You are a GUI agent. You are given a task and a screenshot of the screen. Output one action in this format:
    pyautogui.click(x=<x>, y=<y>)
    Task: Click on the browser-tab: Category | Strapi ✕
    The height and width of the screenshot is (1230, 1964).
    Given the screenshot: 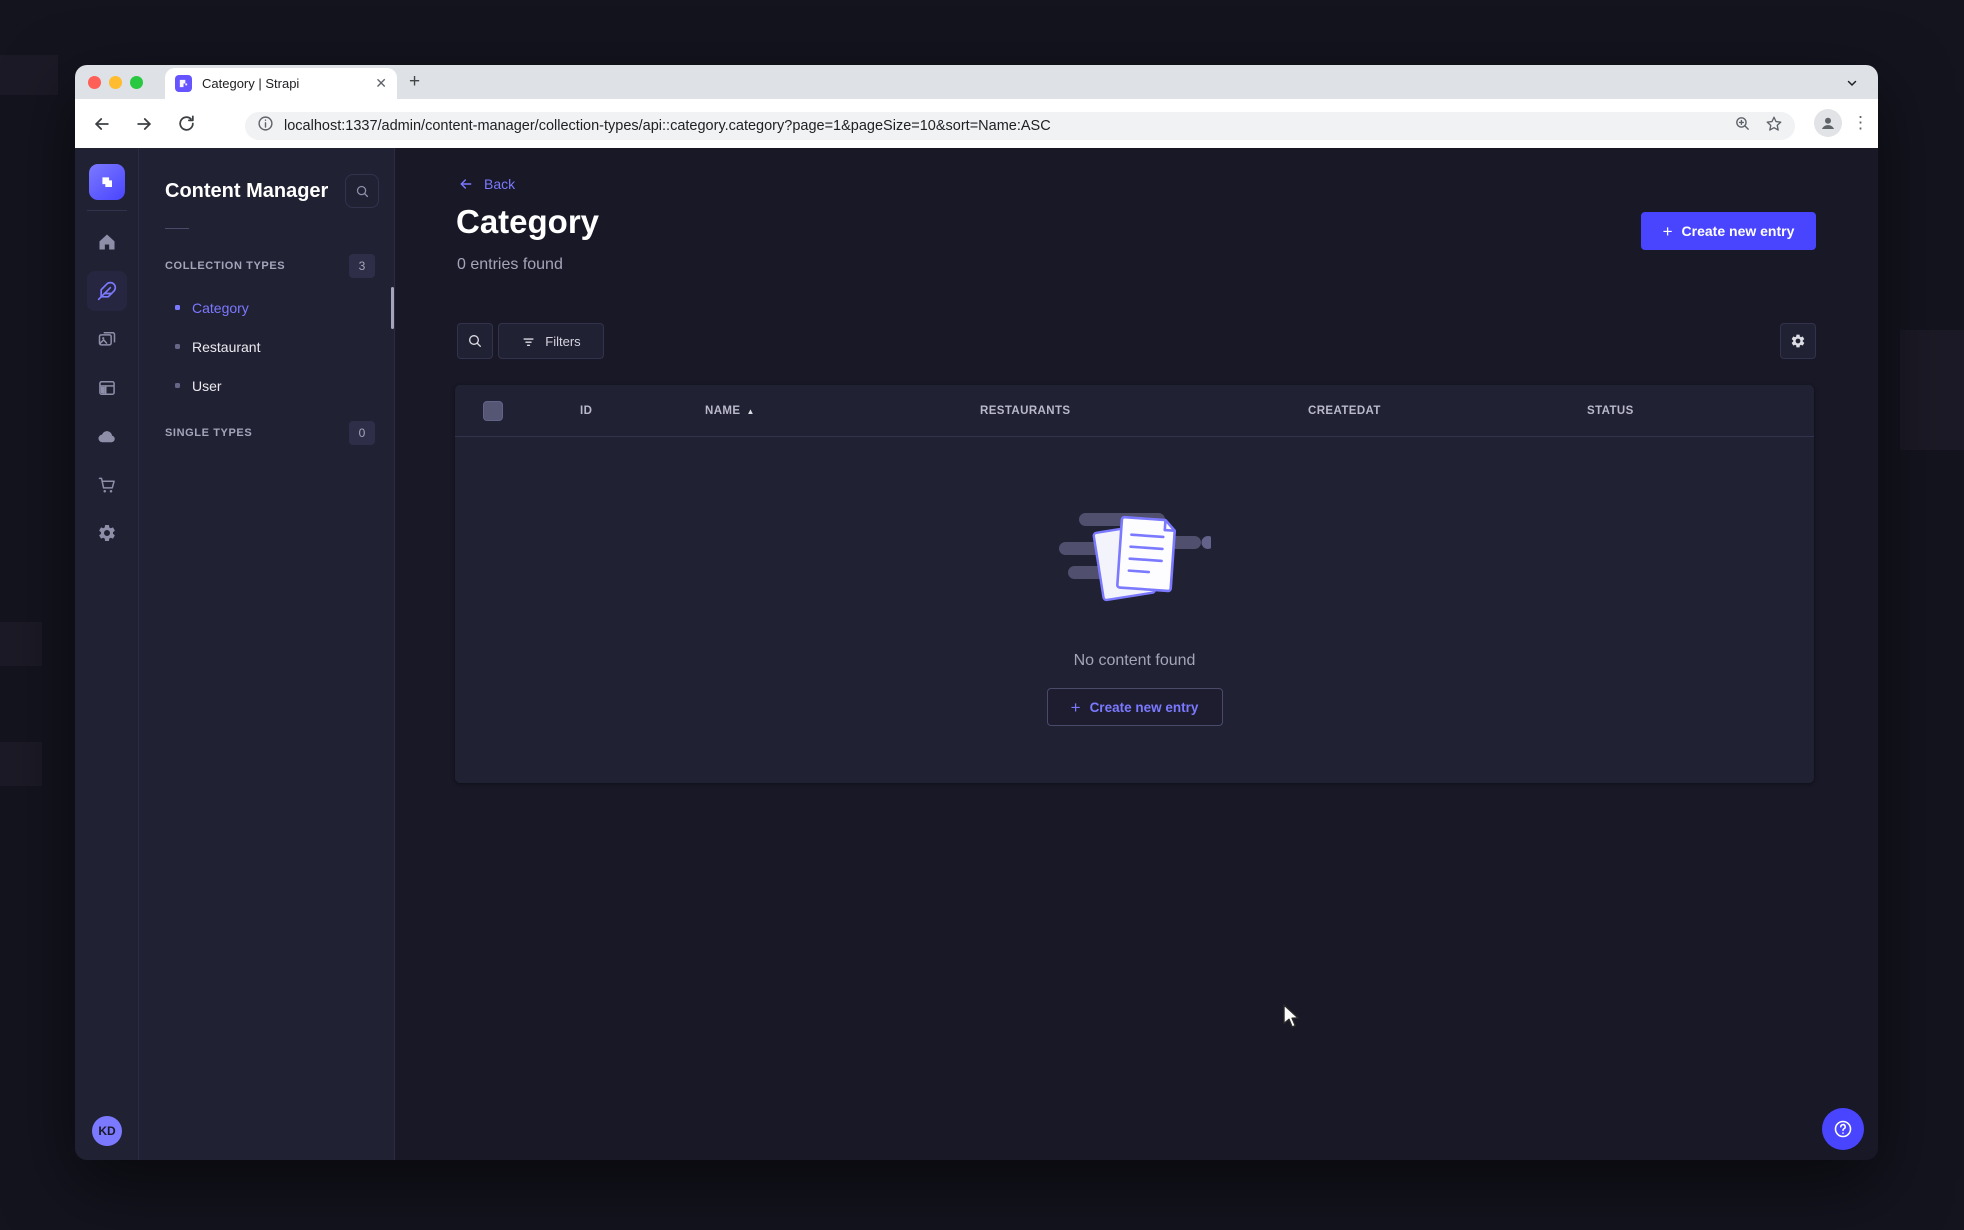 What is the action you would take?
    pyautogui.click(x=281, y=83)
    